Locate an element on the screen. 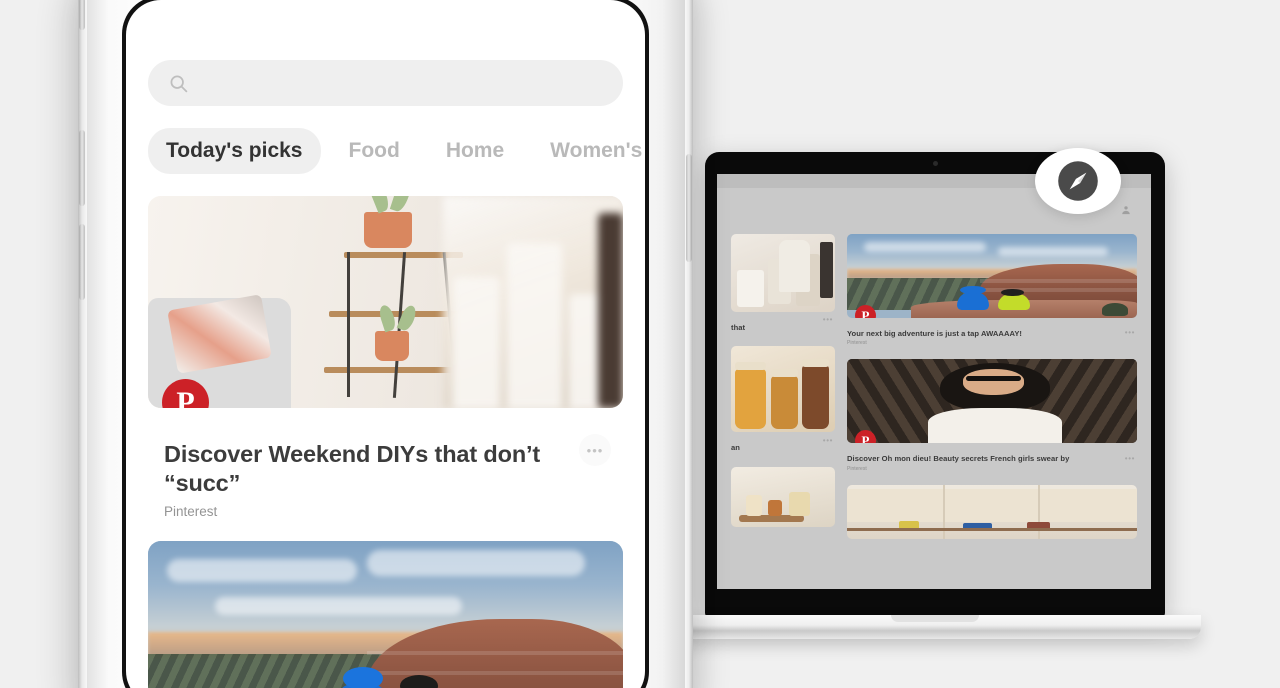  laptop-camera-icon is located at coordinates (935, 163).